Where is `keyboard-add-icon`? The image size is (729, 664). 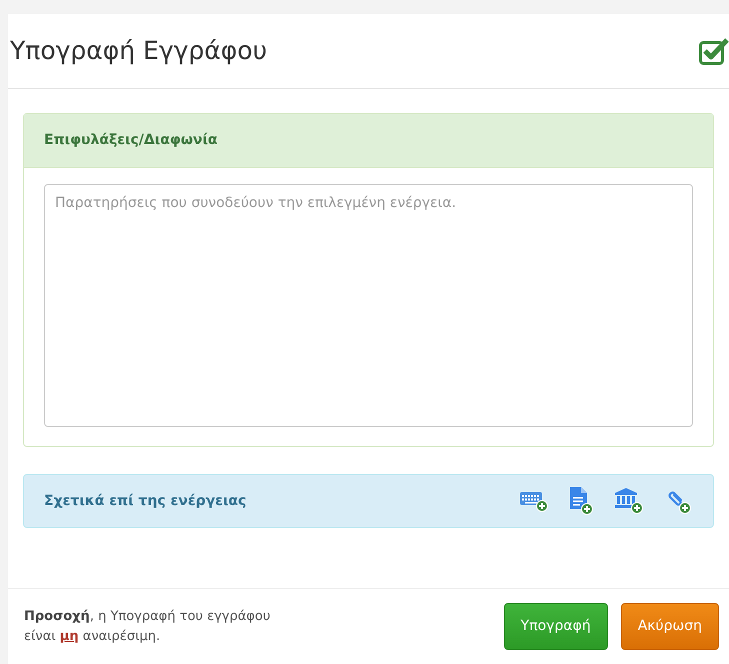
keyboard-add-icon is located at coordinates (534, 501).